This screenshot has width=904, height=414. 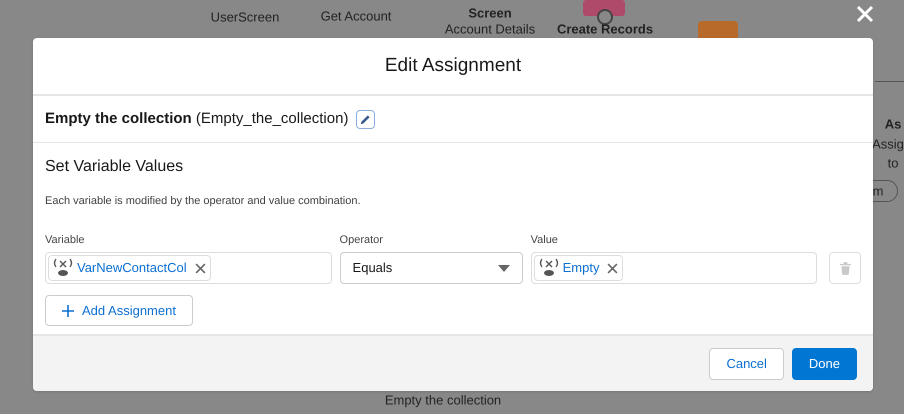 What do you see at coordinates (605, 29) in the screenshot?
I see `node-label: Create Records` at bounding box center [605, 29].